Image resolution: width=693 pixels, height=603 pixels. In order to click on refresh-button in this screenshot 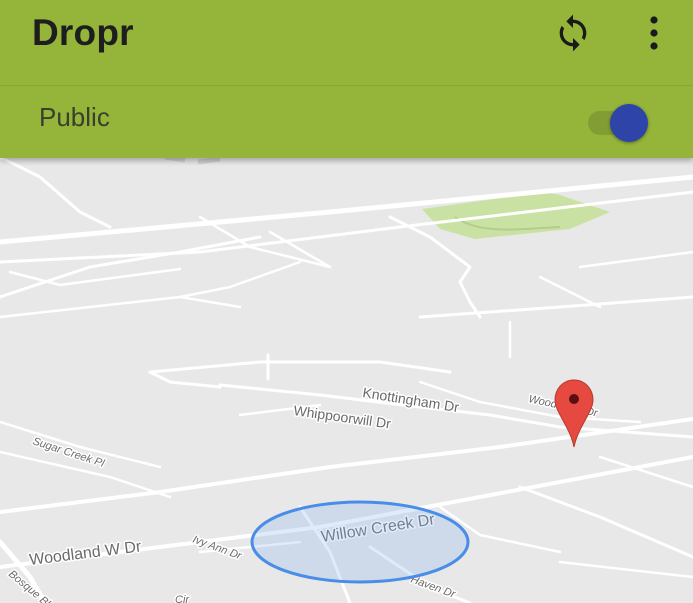, I will do `click(573, 33)`.